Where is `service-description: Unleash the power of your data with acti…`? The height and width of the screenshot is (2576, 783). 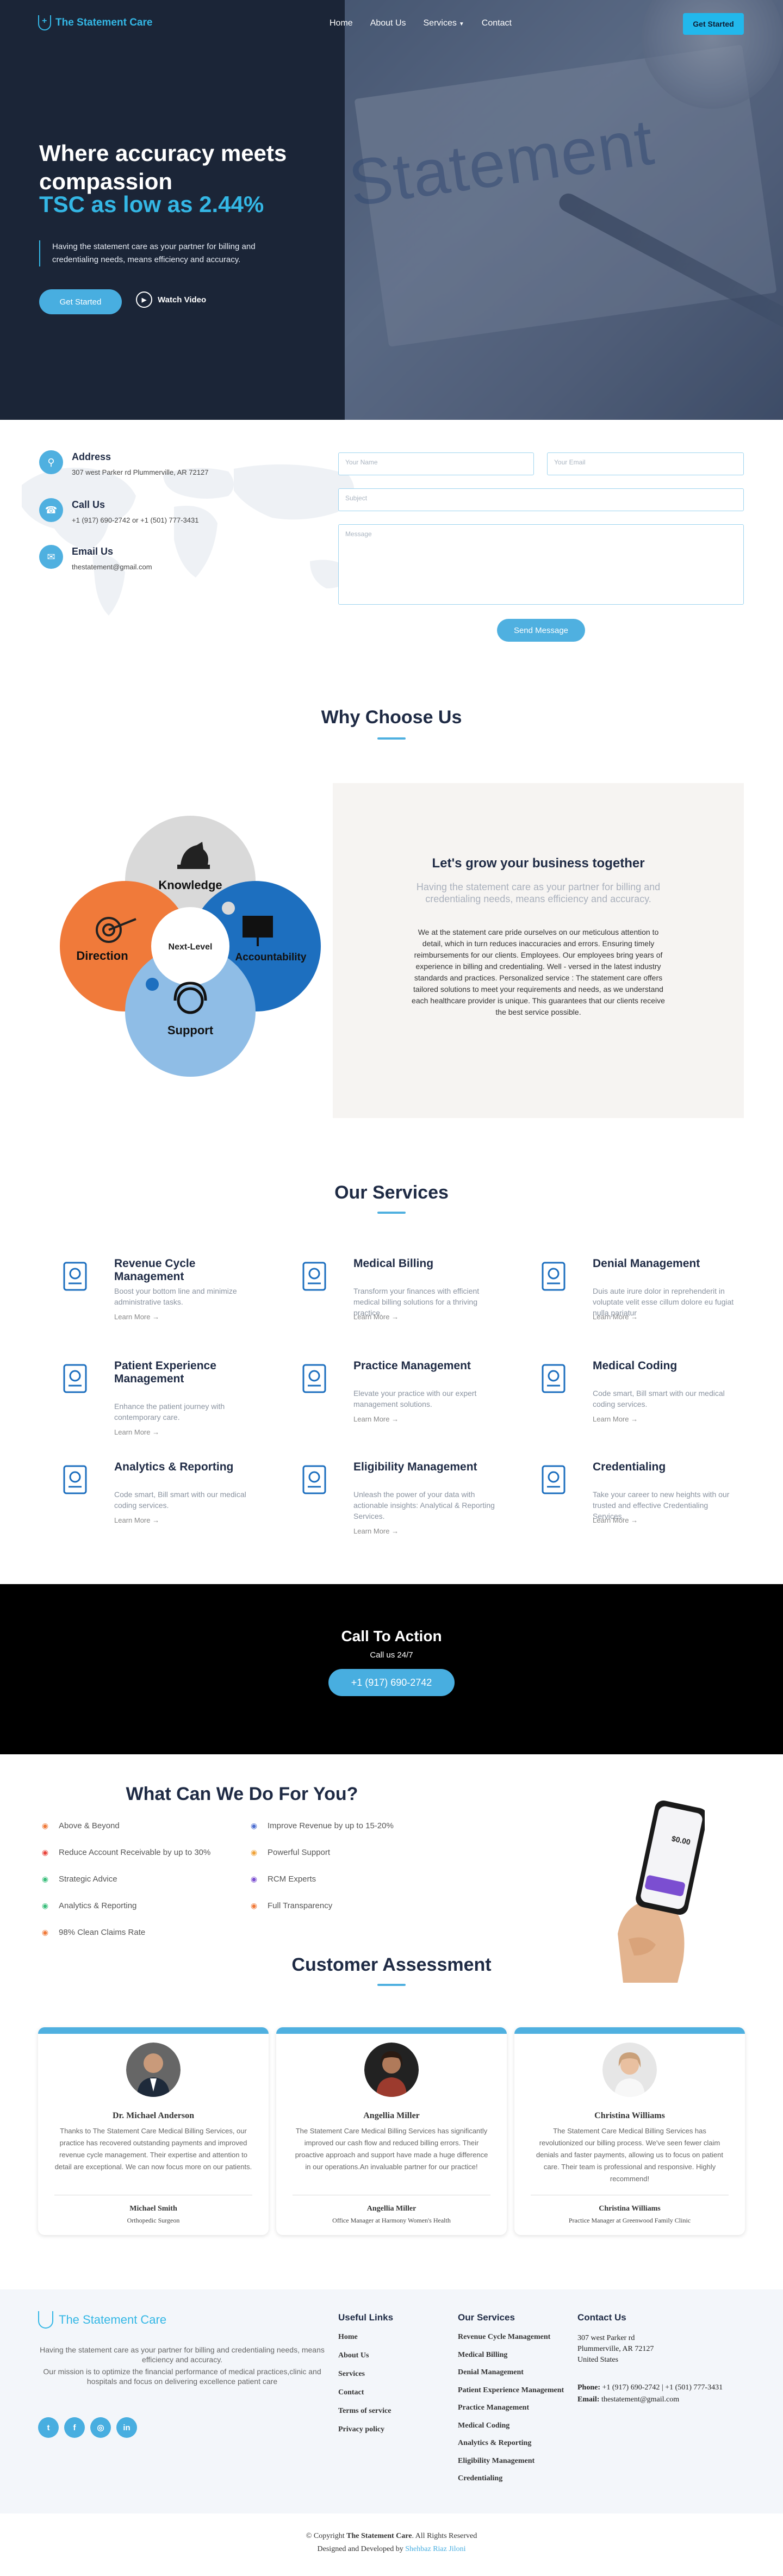 service-description: Unleash the power of your data with acti… is located at coordinates (424, 1505).